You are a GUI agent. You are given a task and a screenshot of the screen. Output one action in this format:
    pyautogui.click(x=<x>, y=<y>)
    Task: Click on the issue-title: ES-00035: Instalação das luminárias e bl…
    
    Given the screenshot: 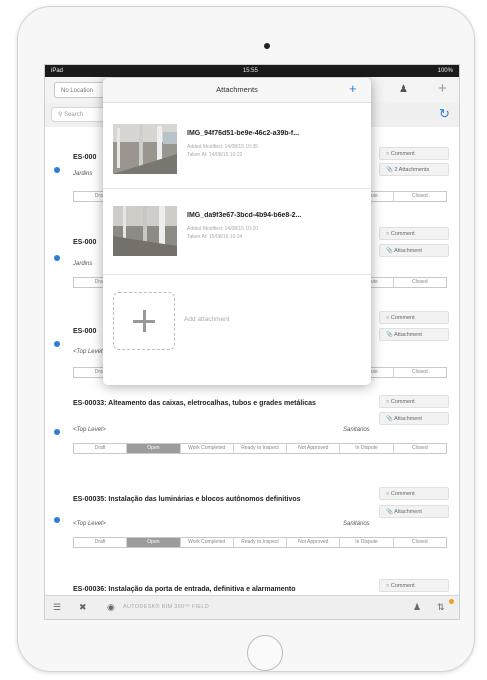 What is the action you would take?
    pyautogui.click(x=187, y=499)
    